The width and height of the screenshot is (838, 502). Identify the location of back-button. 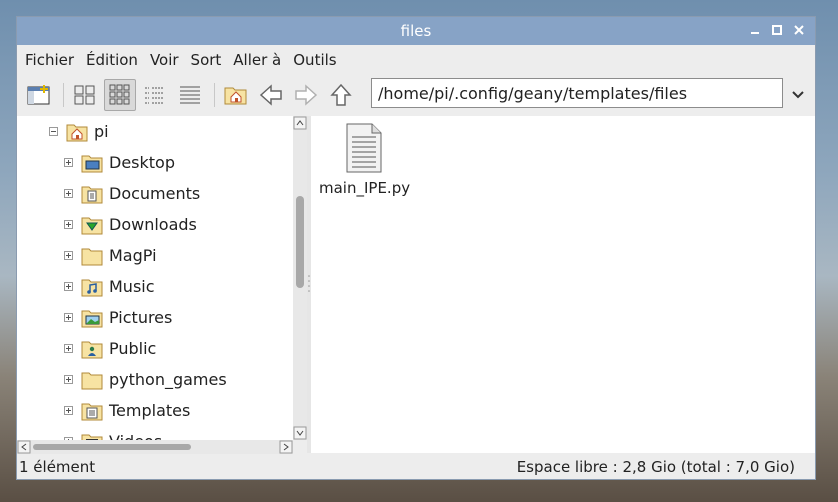
(271, 95).